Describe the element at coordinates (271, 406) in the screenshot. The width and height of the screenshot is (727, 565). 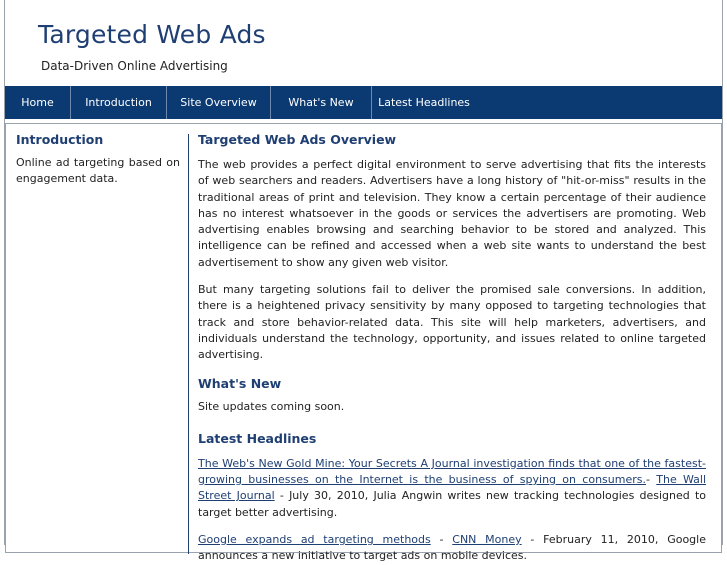
I see `whats-new-text: Site updates coming soon.` at that location.